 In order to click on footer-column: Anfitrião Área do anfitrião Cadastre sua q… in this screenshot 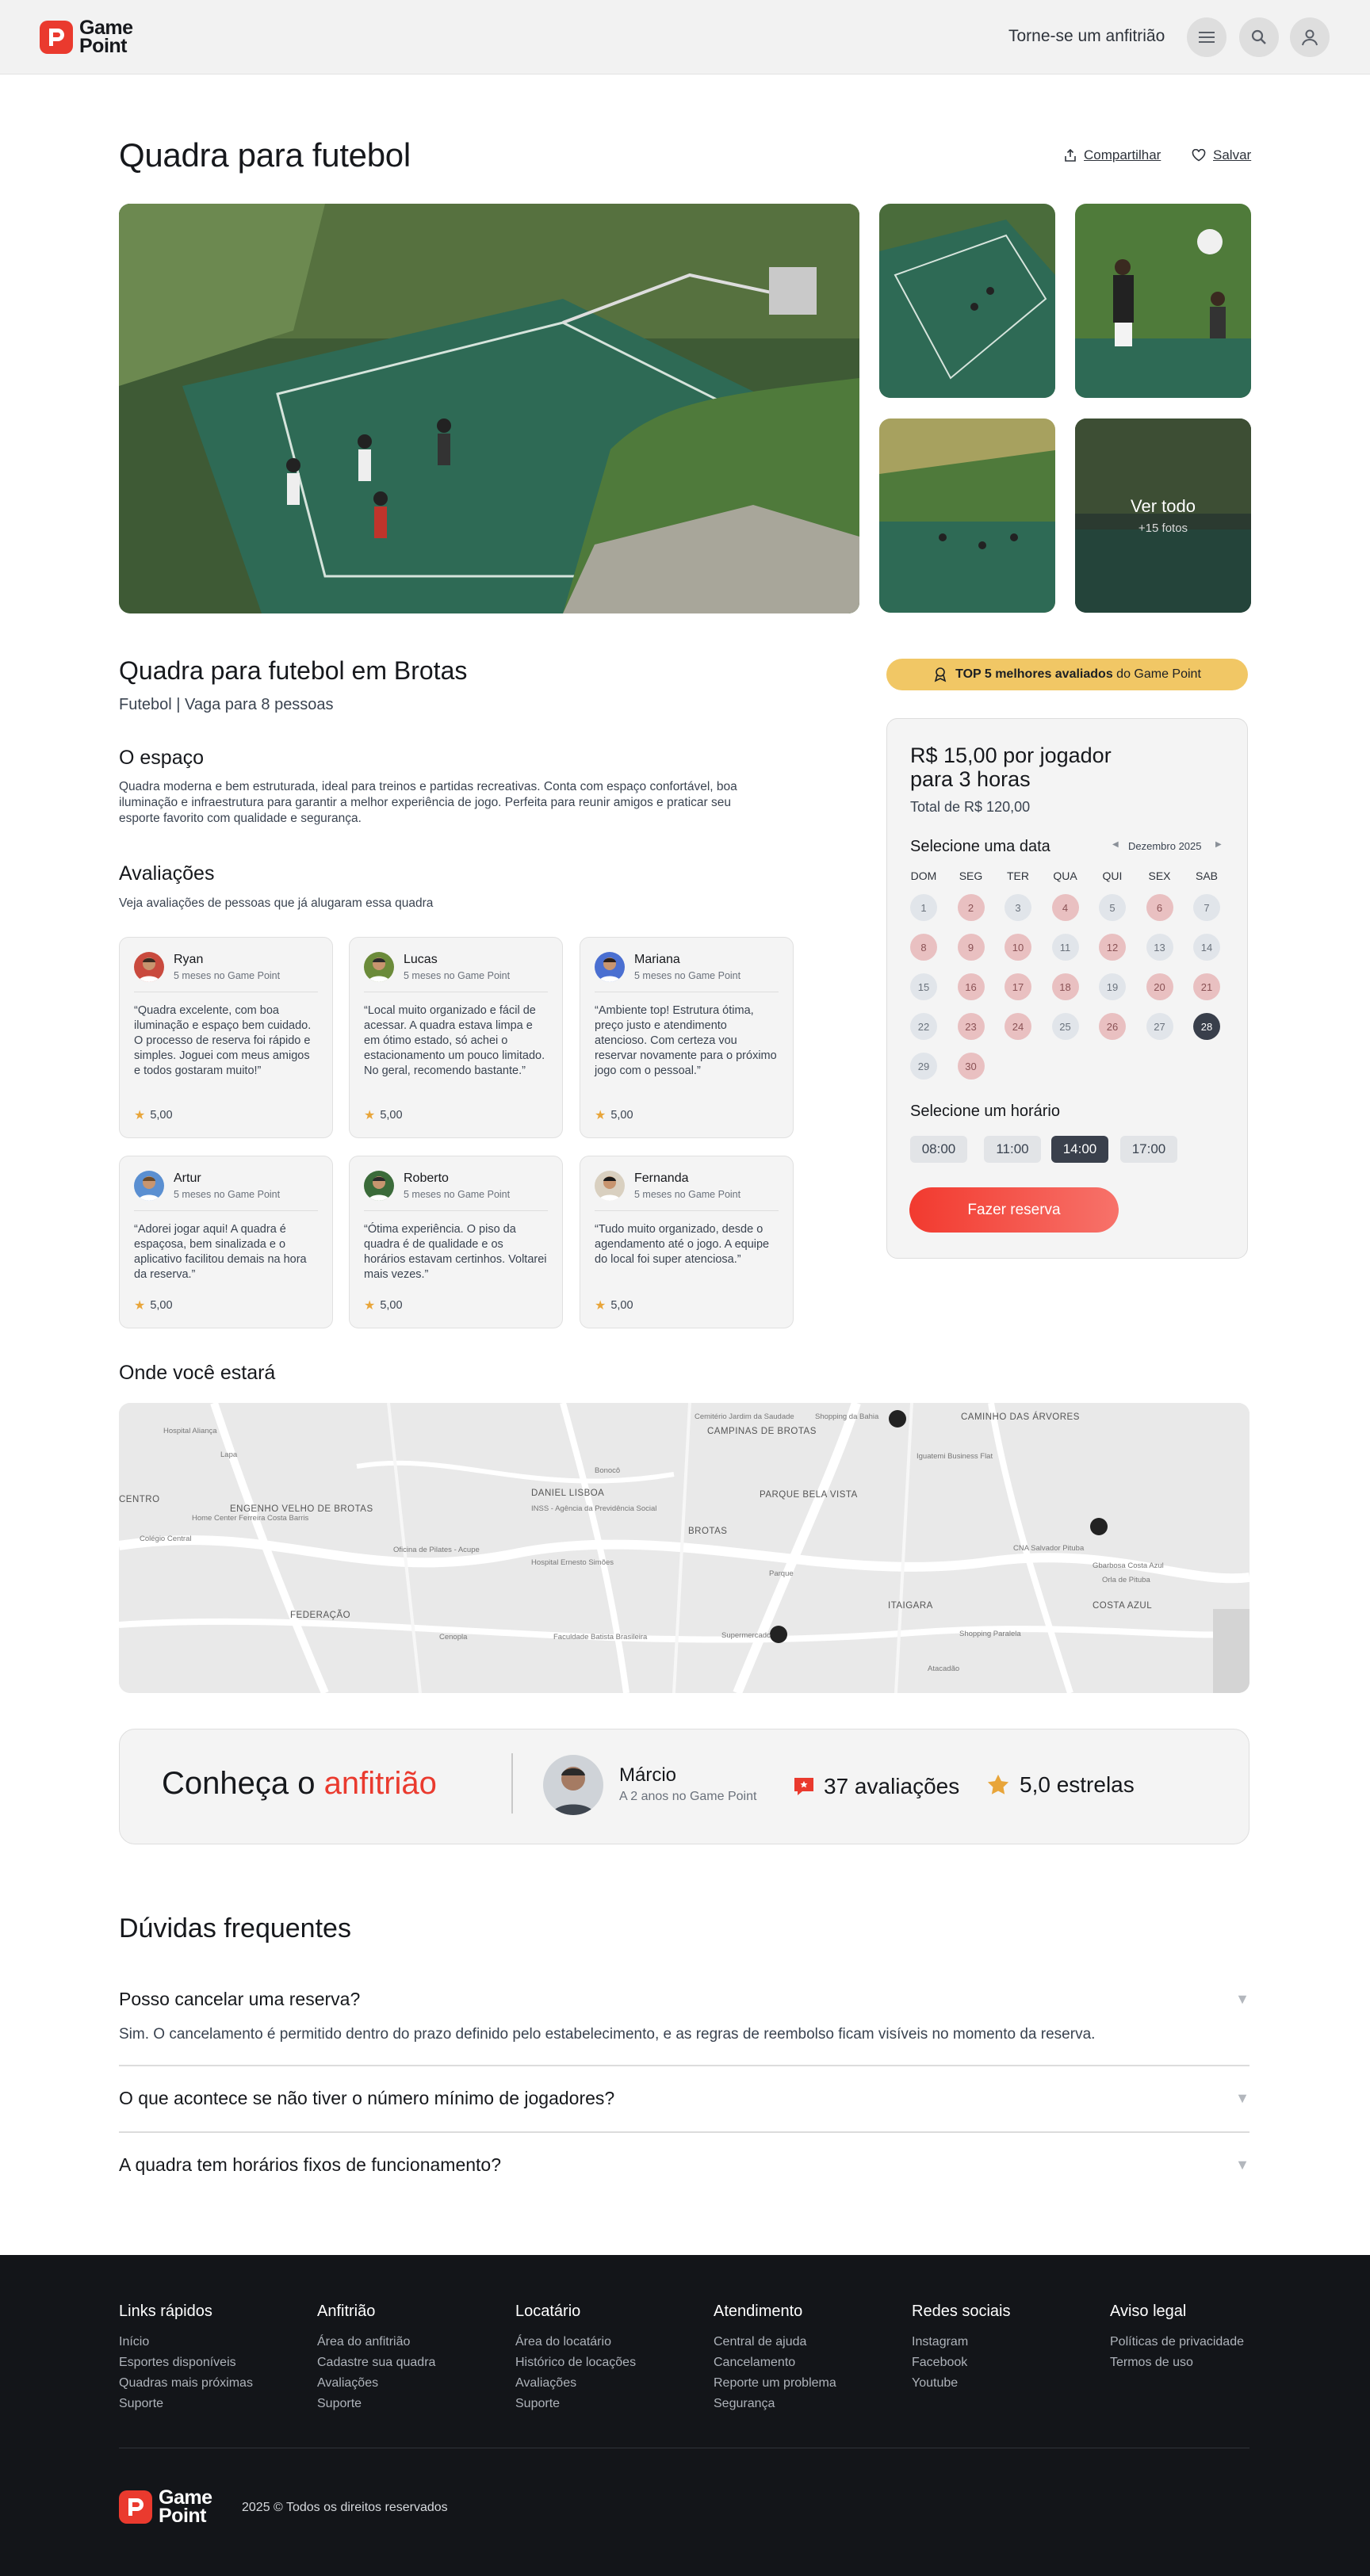, I will do `click(376, 2358)`.